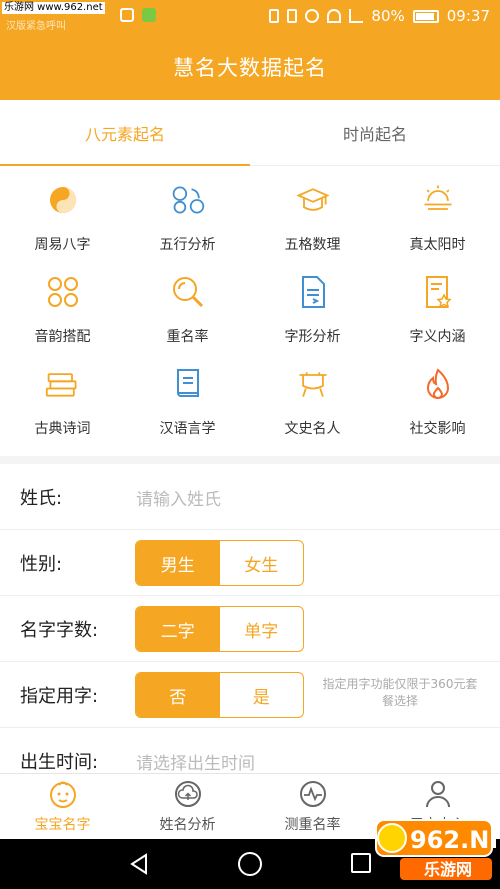 The image size is (500, 889). What do you see at coordinates (188, 384) in the screenshot?
I see `book-icon` at bounding box center [188, 384].